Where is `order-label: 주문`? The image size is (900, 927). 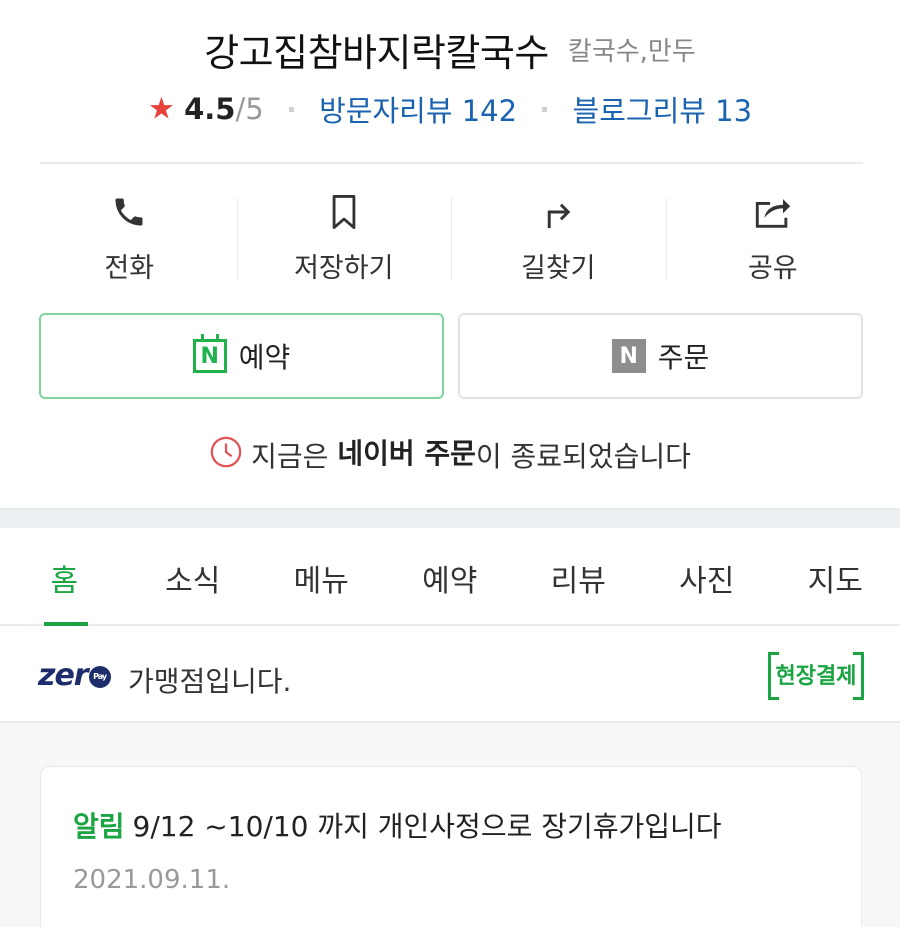
order-label: 주문 is located at coordinates (683, 357).